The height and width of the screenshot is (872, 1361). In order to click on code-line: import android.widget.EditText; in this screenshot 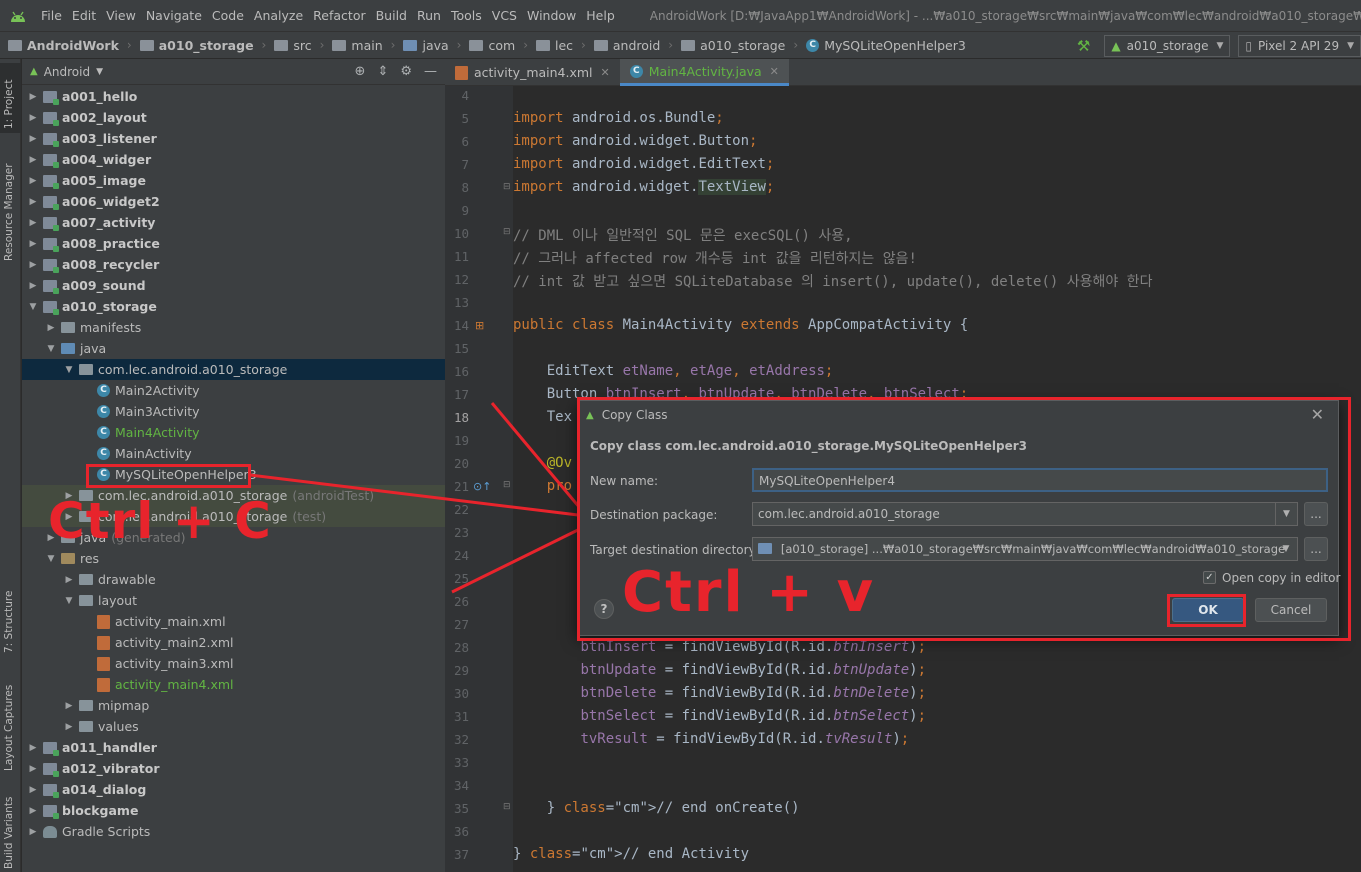, I will do `click(643, 164)`.